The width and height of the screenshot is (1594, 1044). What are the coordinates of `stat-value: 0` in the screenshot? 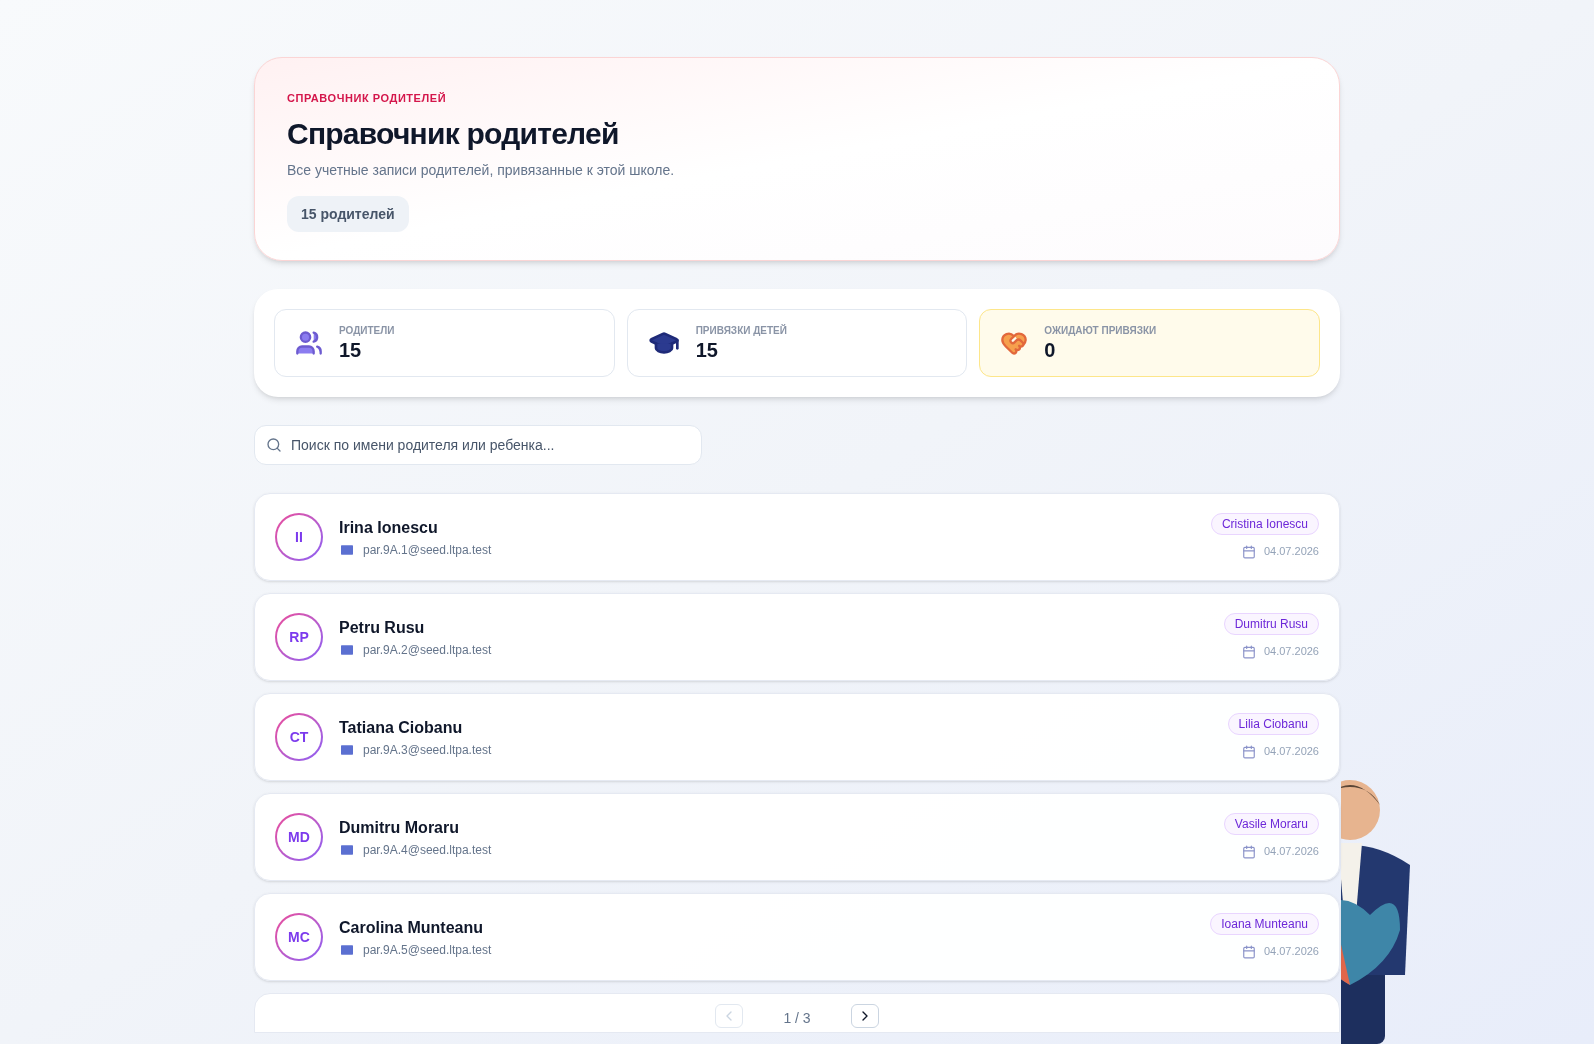 It's located at (1050, 350).